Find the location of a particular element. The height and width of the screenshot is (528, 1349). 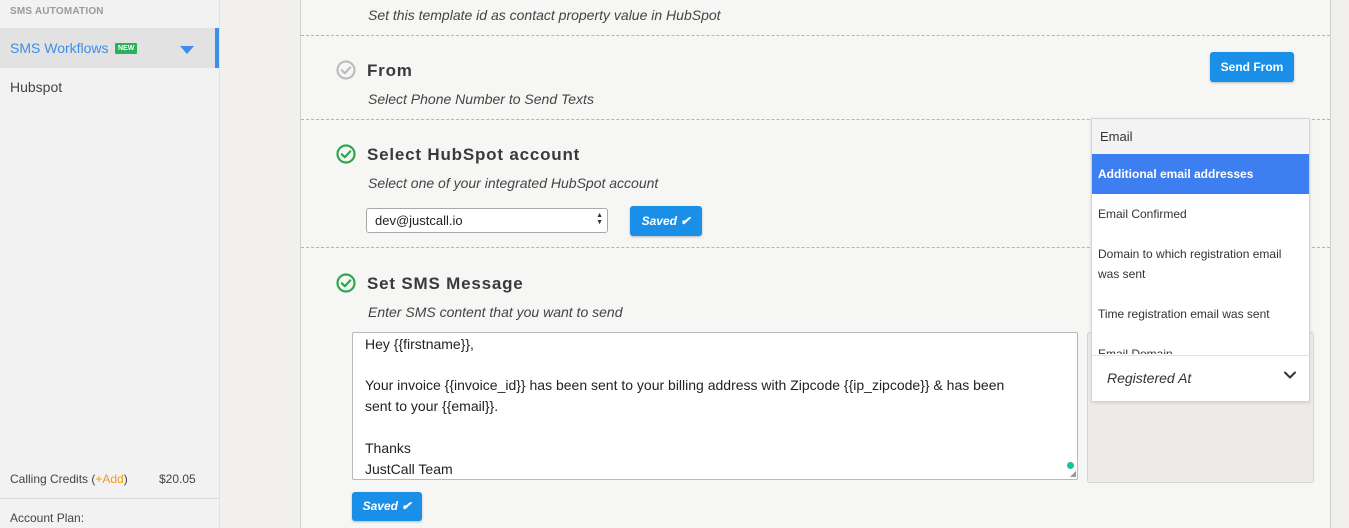

selected-property: Registered At is located at coordinates (1200, 378).